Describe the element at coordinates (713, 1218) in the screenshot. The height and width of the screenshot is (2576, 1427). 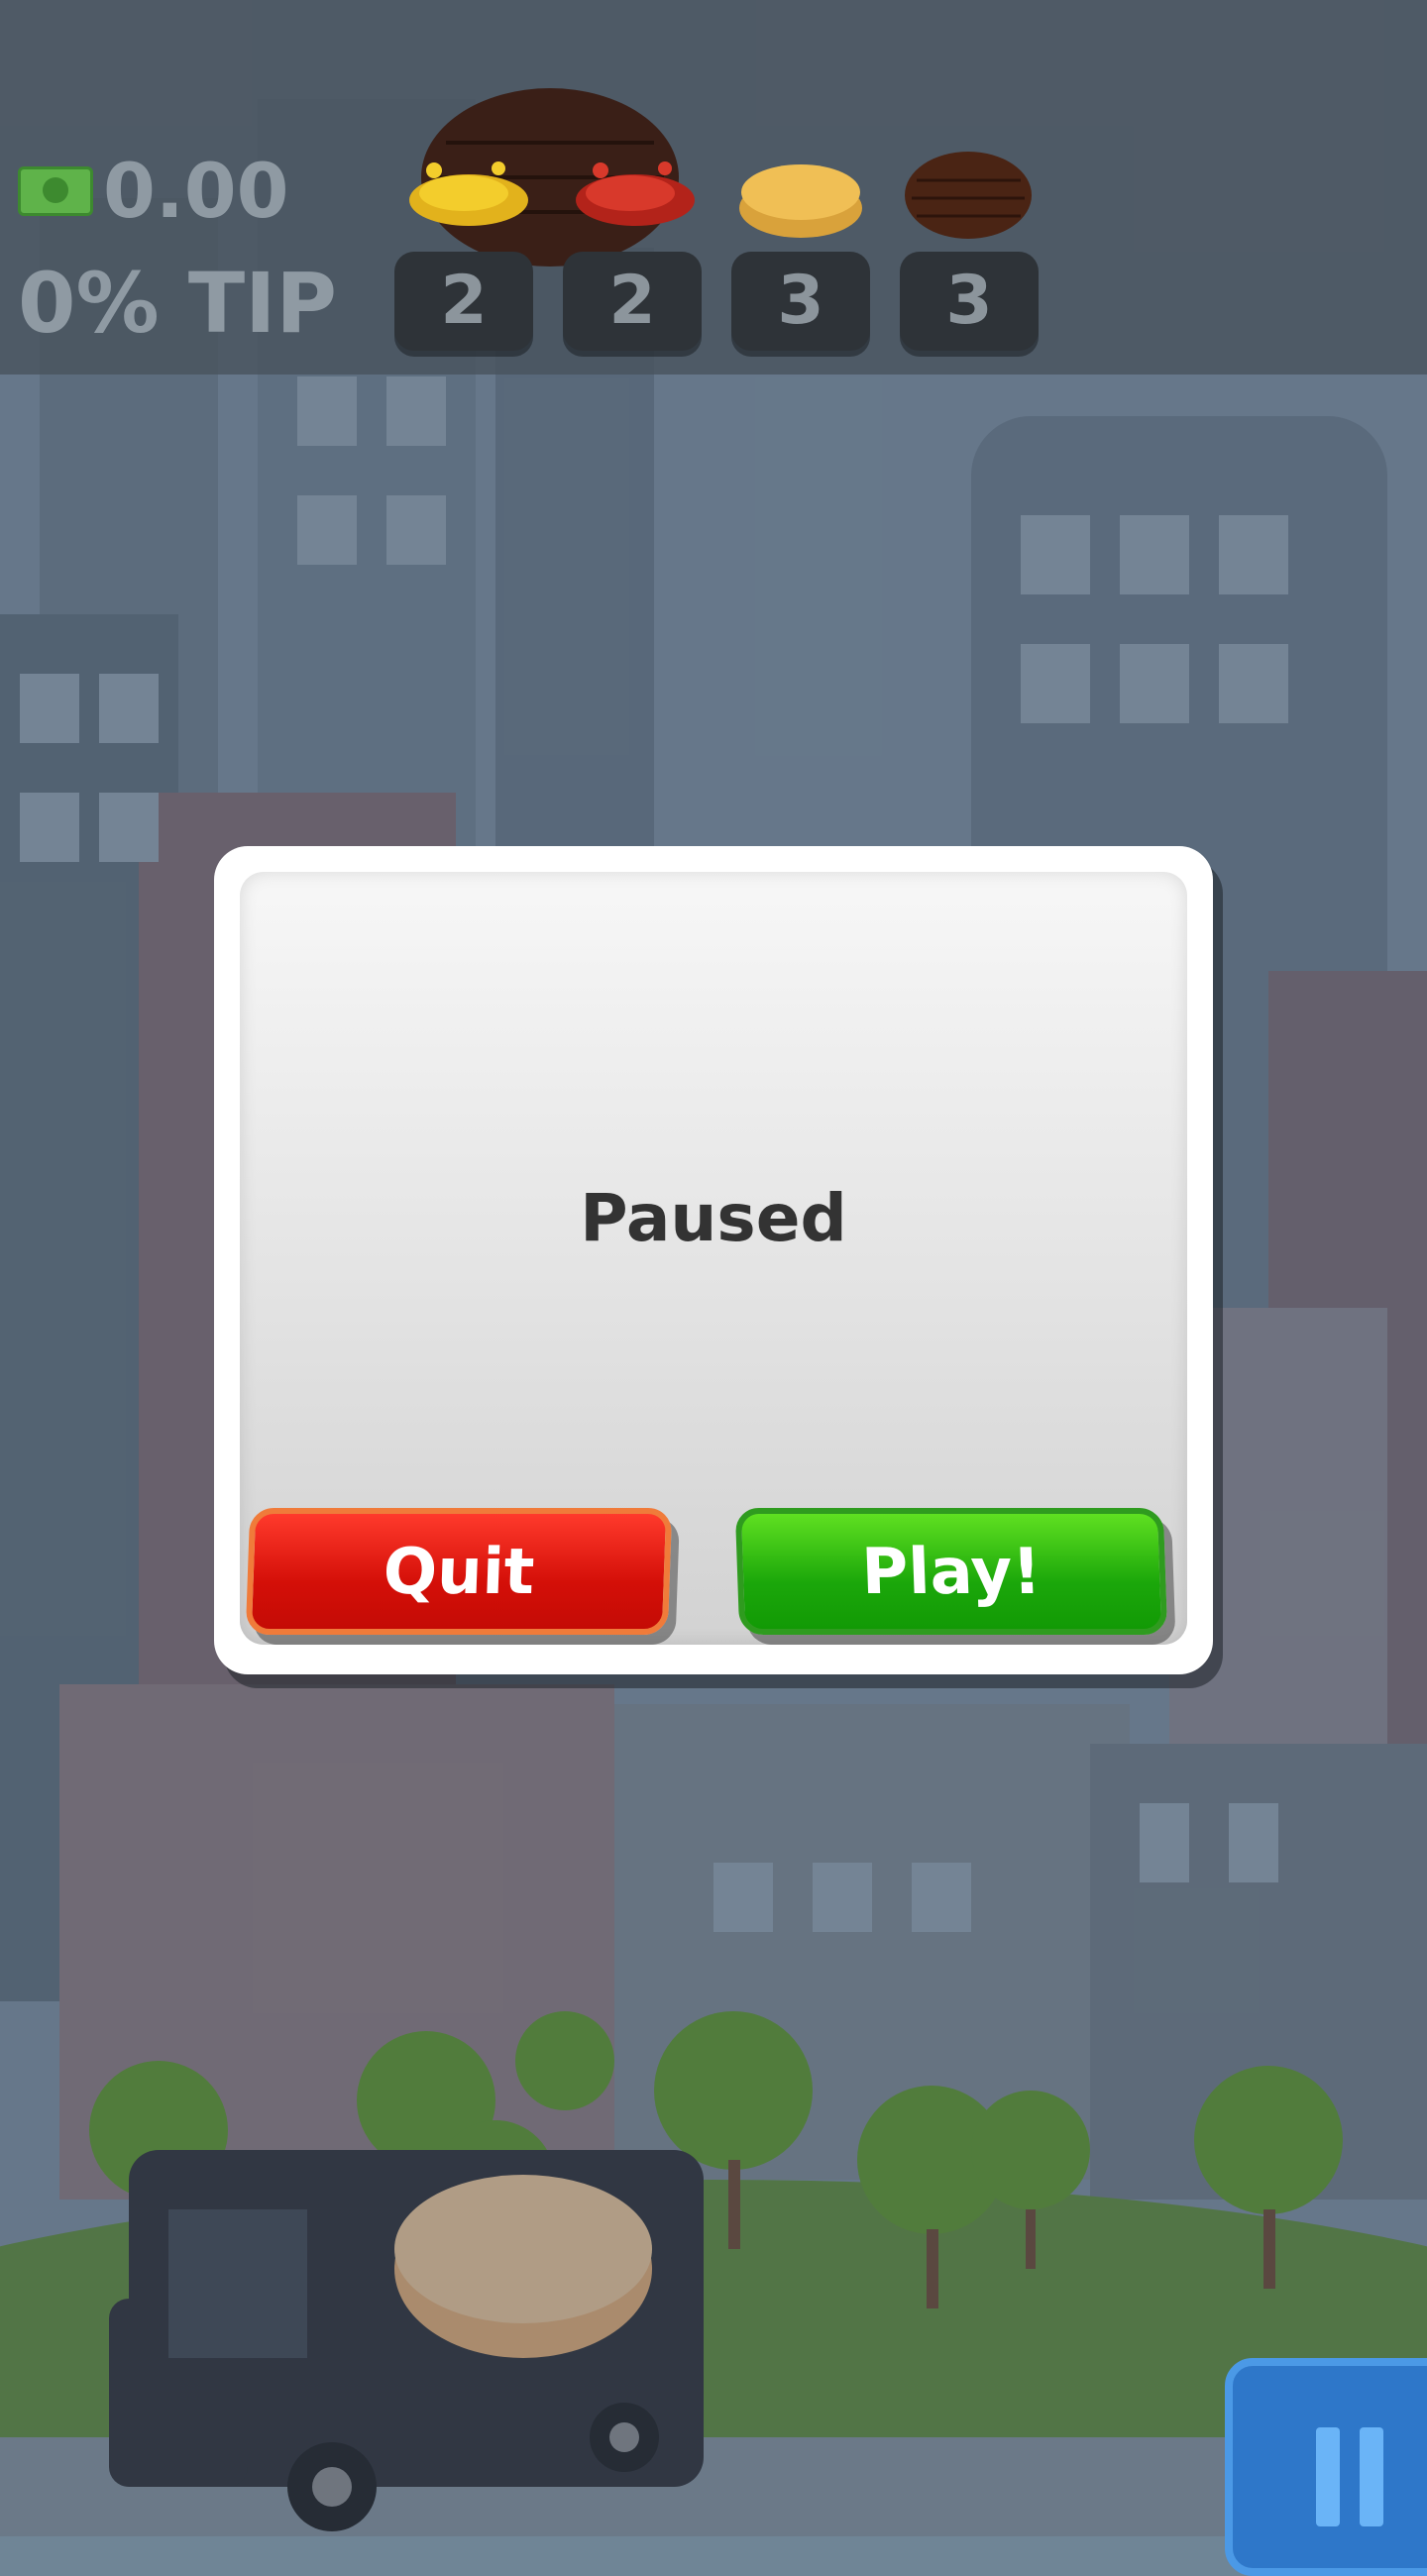
I see `dialog-title: Paused` at that location.